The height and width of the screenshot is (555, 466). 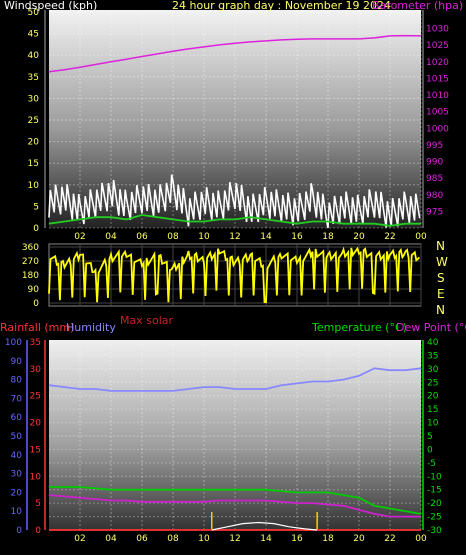 I want to click on x-tick-label-top: 22, so click(x=389, y=237).